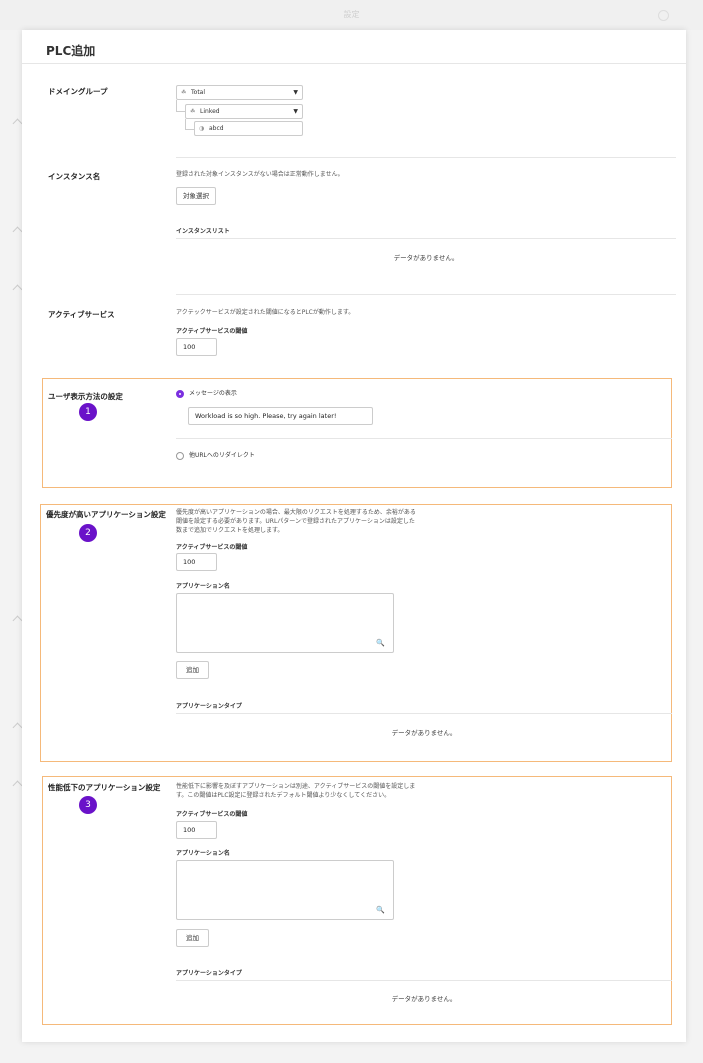 The image size is (703, 1063). What do you see at coordinates (424, 733) in the screenshot?
I see `high-priority-empty: データがありません。` at bounding box center [424, 733].